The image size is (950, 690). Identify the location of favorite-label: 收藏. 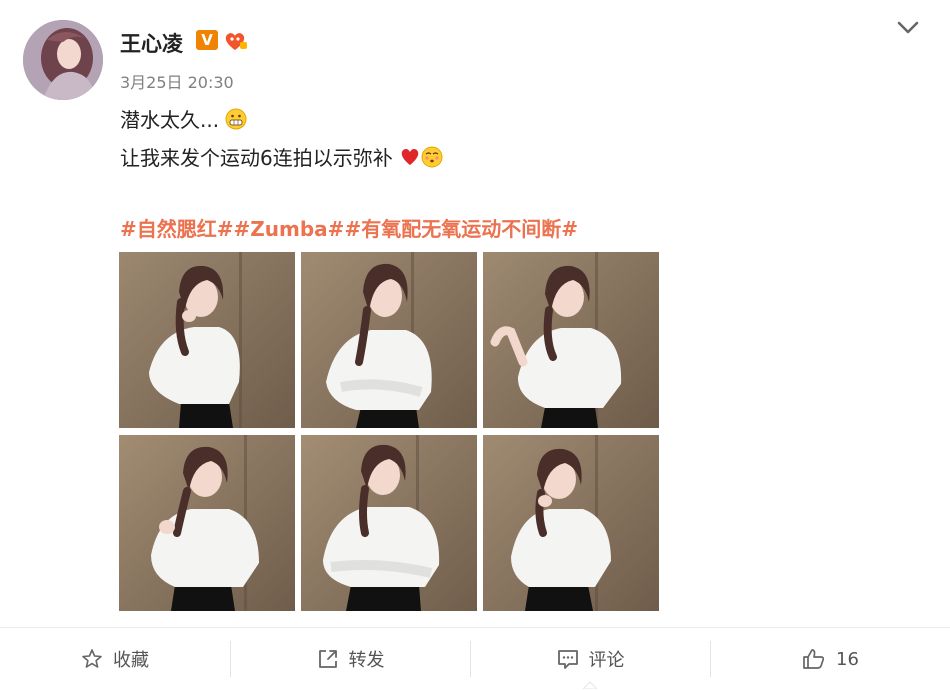
(131, 660).